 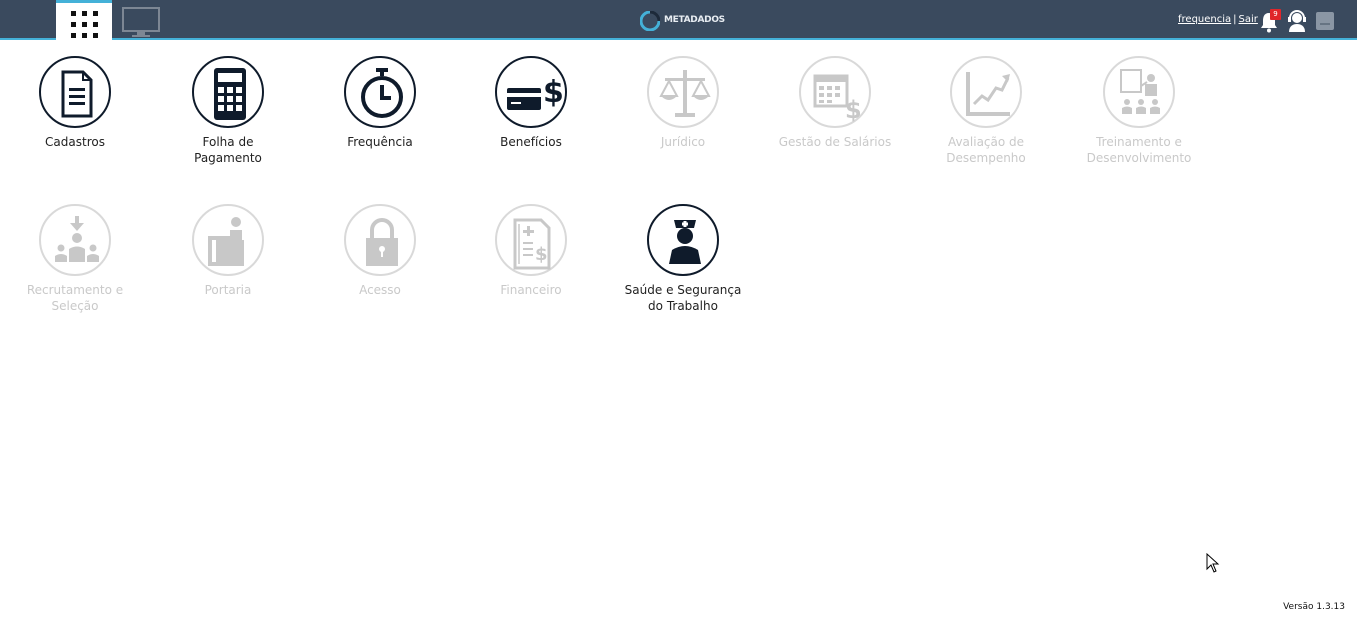 I want to click on chat-icon, so click(x=1325, y=21).